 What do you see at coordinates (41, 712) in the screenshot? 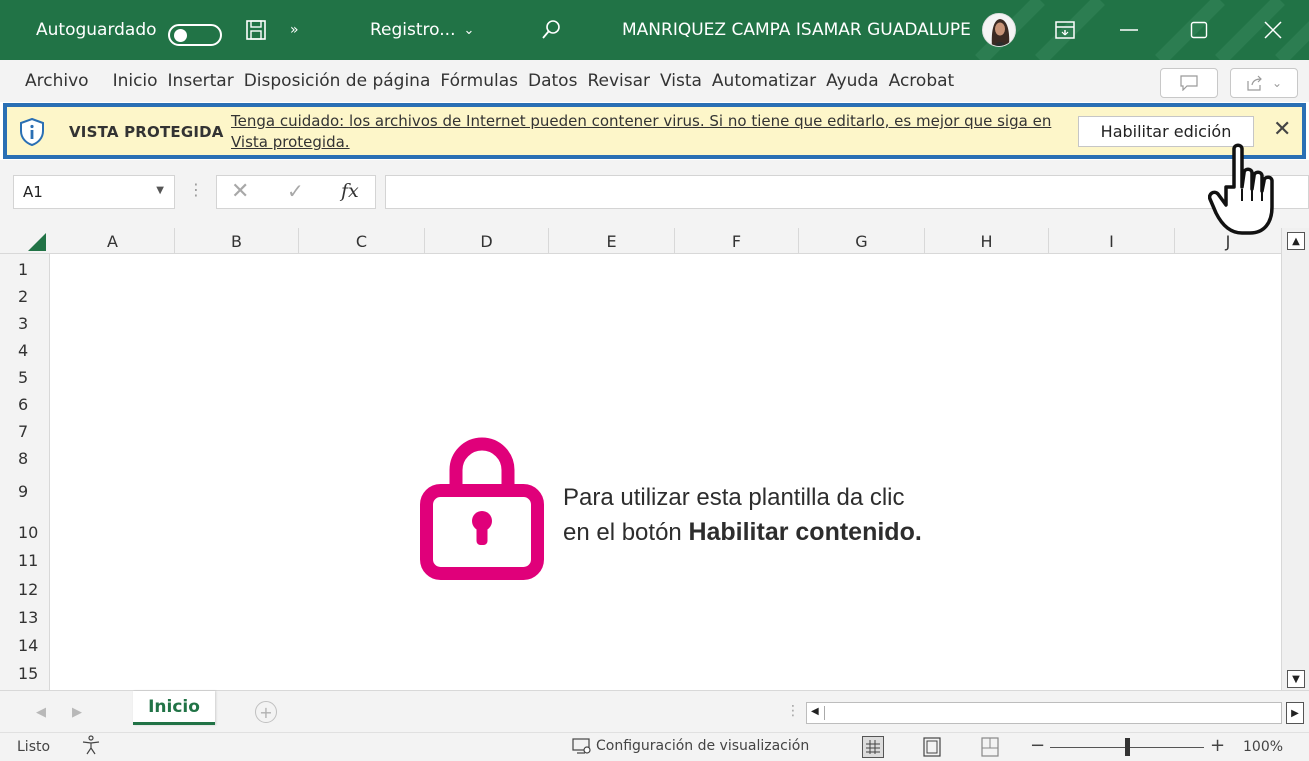
I see `prev-sheet-icon: ◀` at bounding box center [41, 712].